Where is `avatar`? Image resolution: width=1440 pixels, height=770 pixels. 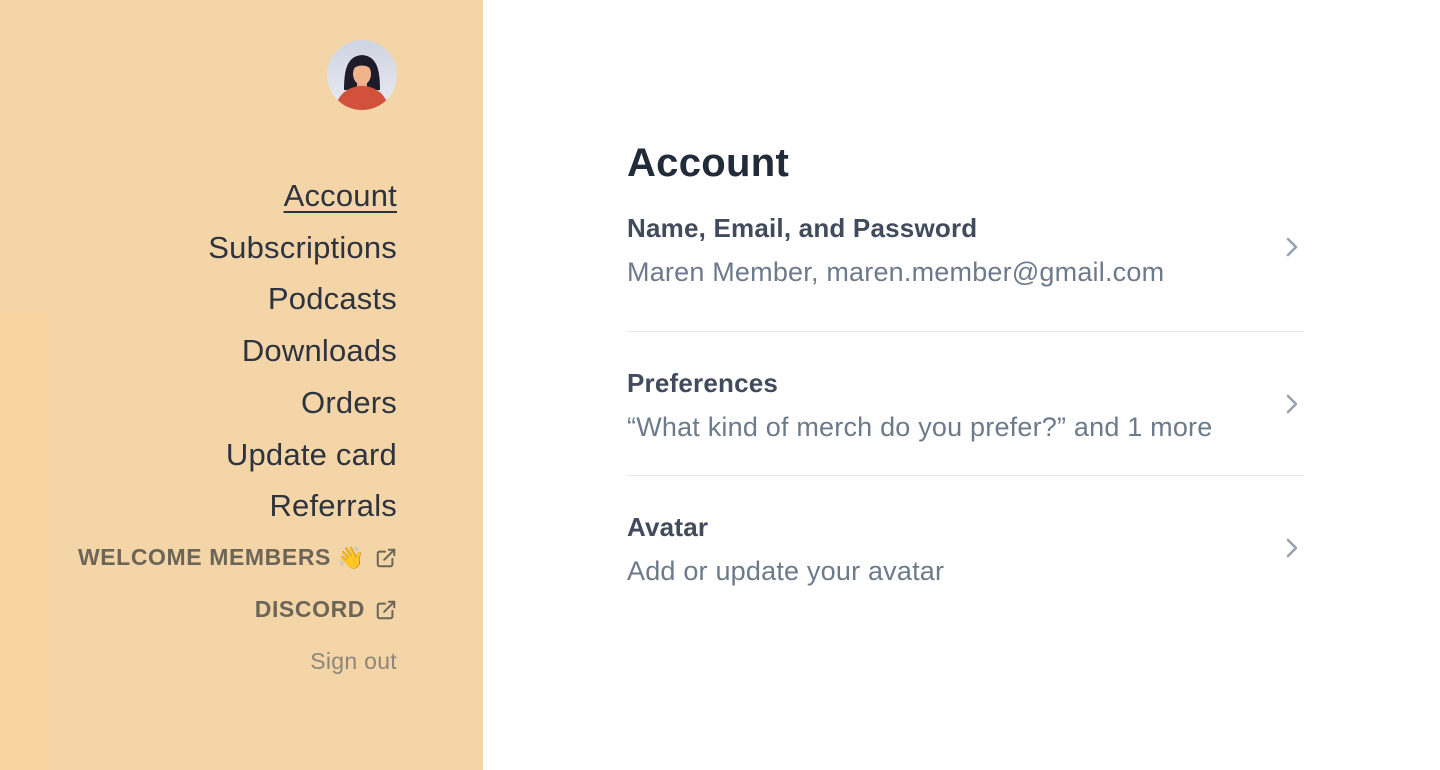 avatar is located at coordinates (362, 75).